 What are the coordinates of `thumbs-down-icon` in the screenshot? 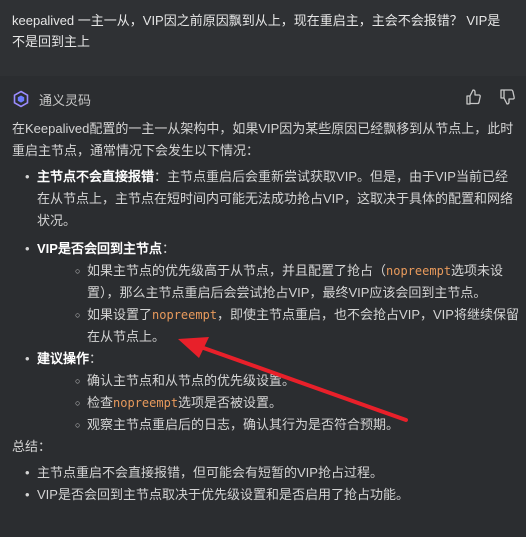 It's located at (507, 97).